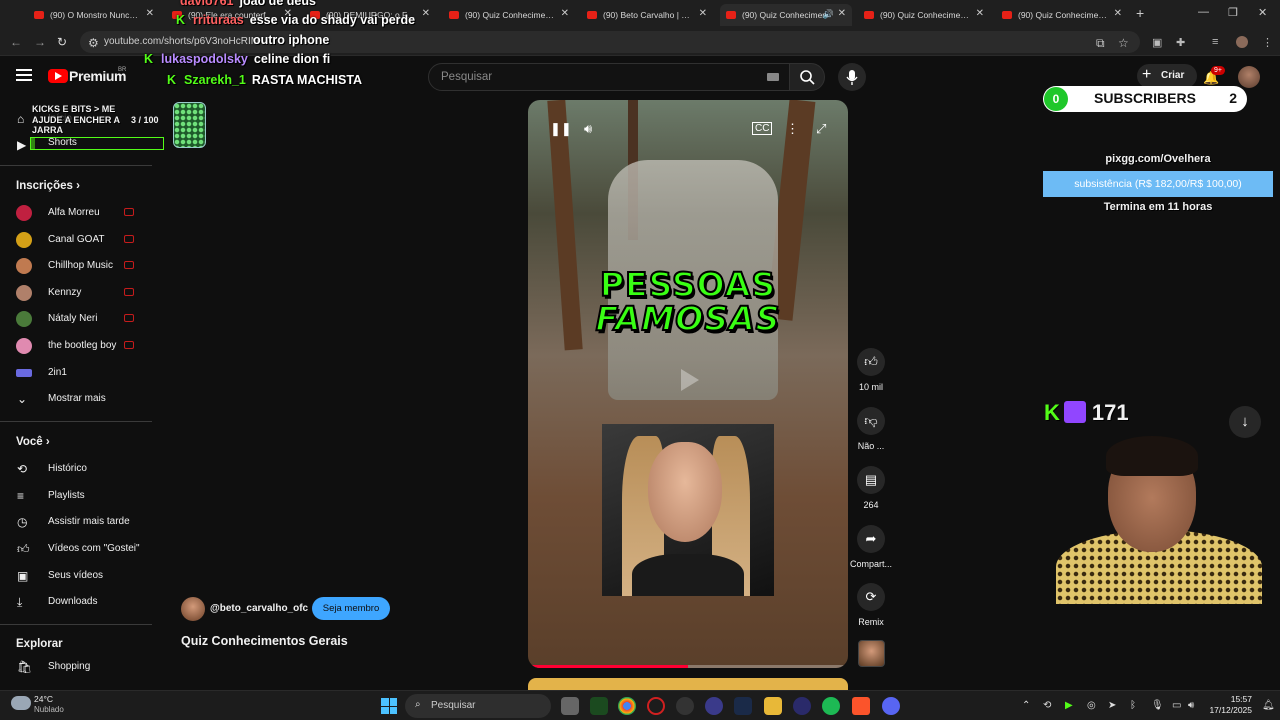  Describe the element at coordinates (1026, 705) in the screenshot. I see `tray-overflow-icon: ⌃` at that location.